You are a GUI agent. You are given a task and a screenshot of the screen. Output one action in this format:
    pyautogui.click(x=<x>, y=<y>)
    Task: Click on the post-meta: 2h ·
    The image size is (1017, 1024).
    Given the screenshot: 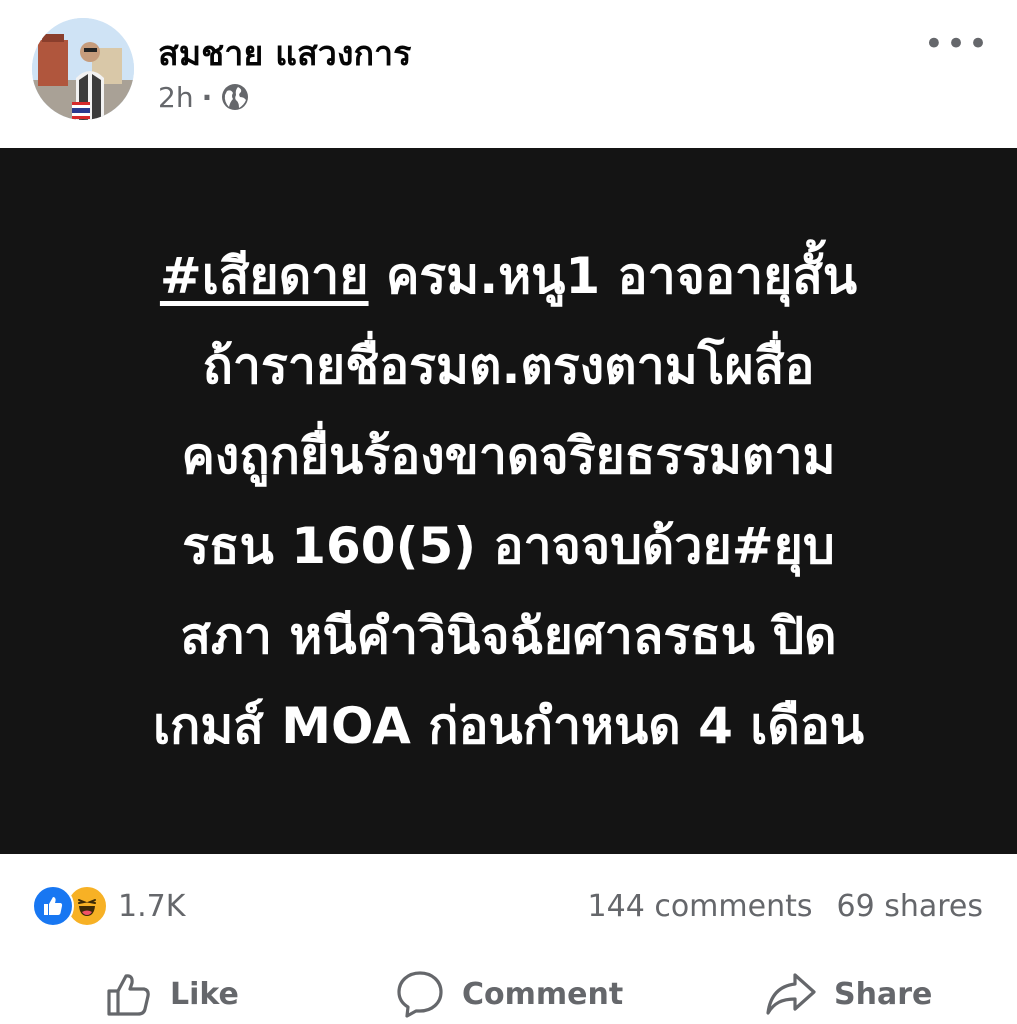 What is the action you would take?
    pyautogui.click(x=204, y=97)
    